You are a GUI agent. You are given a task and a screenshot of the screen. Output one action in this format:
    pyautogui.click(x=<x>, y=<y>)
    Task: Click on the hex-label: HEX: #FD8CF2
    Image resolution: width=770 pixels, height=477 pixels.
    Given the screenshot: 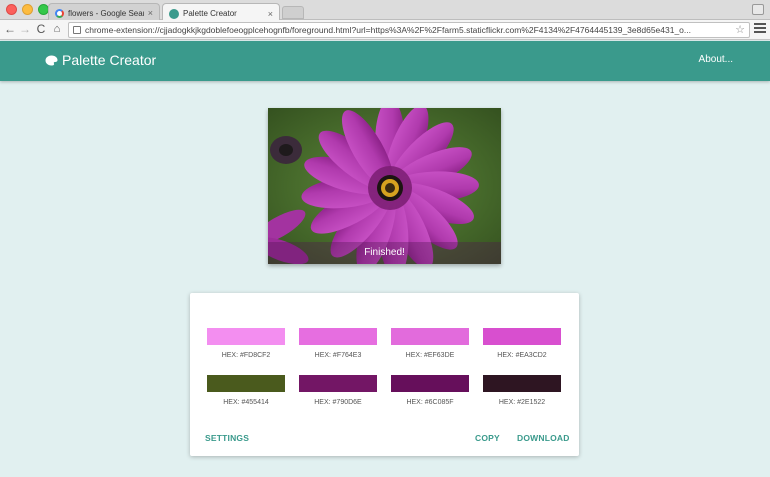 What is the action you would take?
    pyautogui.click(x=246, y=355)
    